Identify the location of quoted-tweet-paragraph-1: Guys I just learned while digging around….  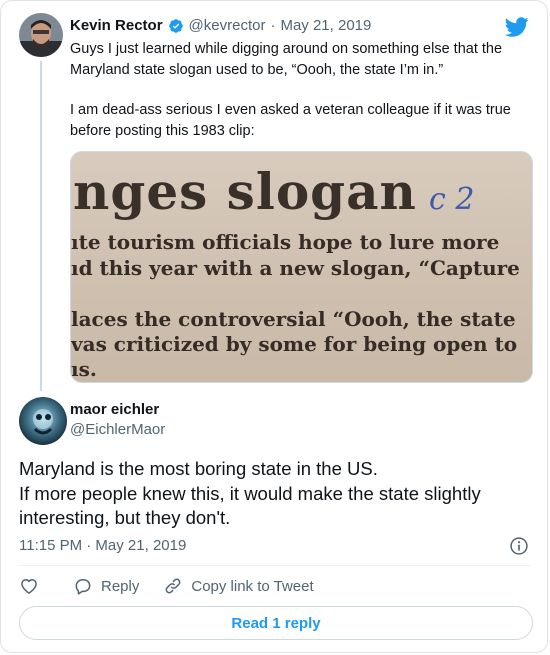
(286, 59).